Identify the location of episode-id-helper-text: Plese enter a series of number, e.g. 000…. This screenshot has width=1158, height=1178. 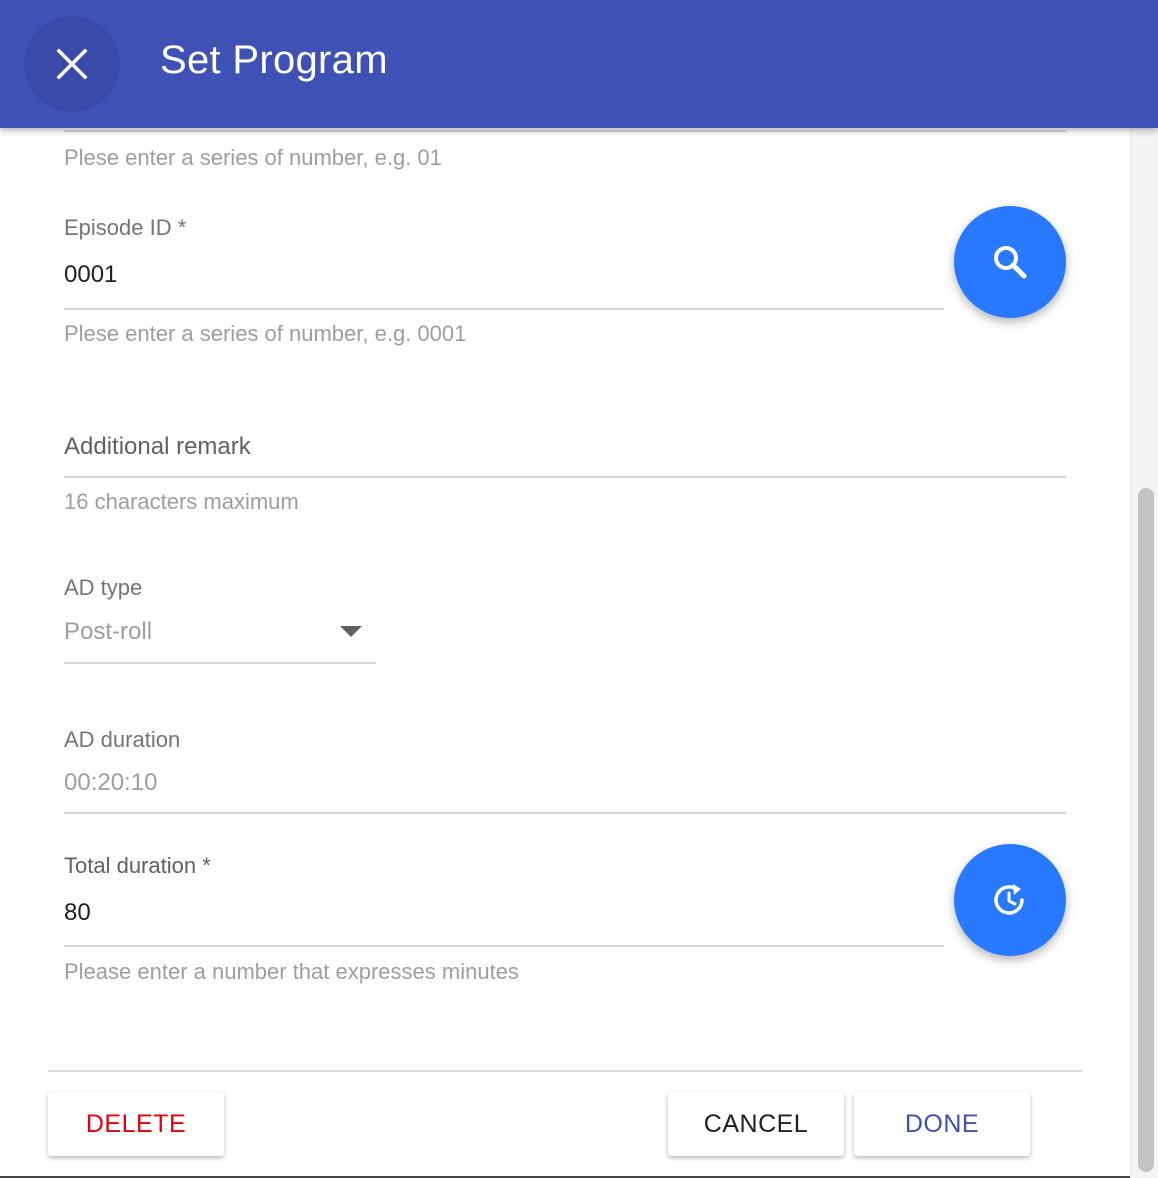
(265, 333).